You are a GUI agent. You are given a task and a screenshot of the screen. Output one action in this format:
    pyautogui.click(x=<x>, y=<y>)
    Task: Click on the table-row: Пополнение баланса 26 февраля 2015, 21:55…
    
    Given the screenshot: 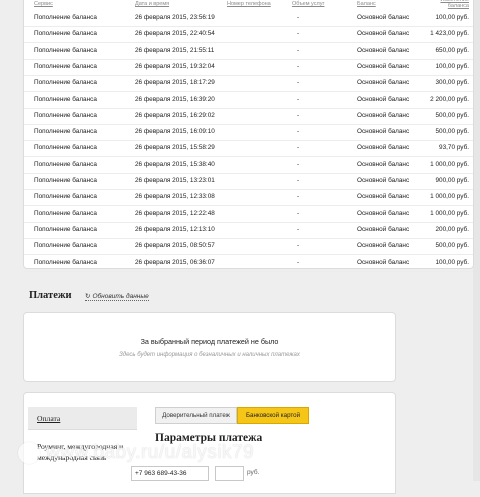 What is the action you would take?
    pyautogui.click(x=248, y=51)
    